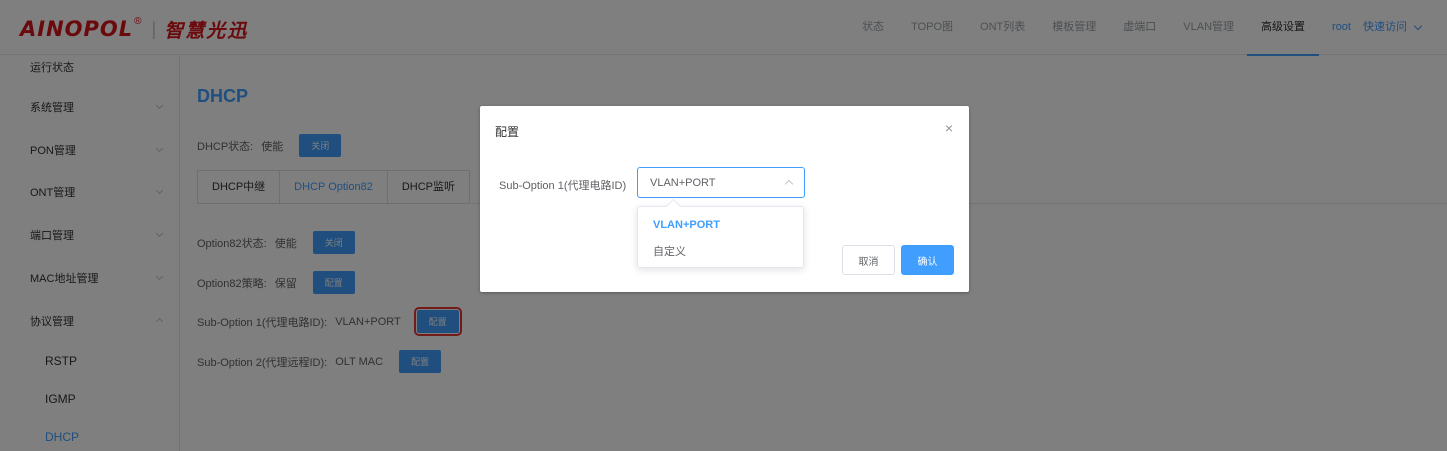 This screenshot has width=1447, height=451. Describe the element at coordinates (949, 128) in the screenshot. I see `close-icon: ×` at that location.